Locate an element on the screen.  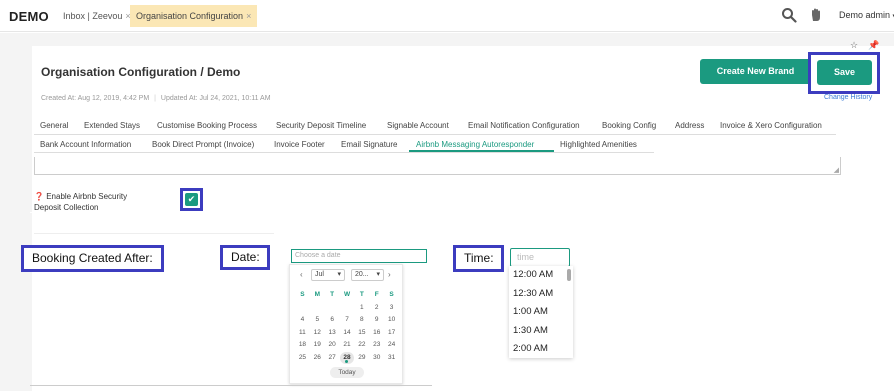
calendar-day: 1 is located at coordinates (361, 308).